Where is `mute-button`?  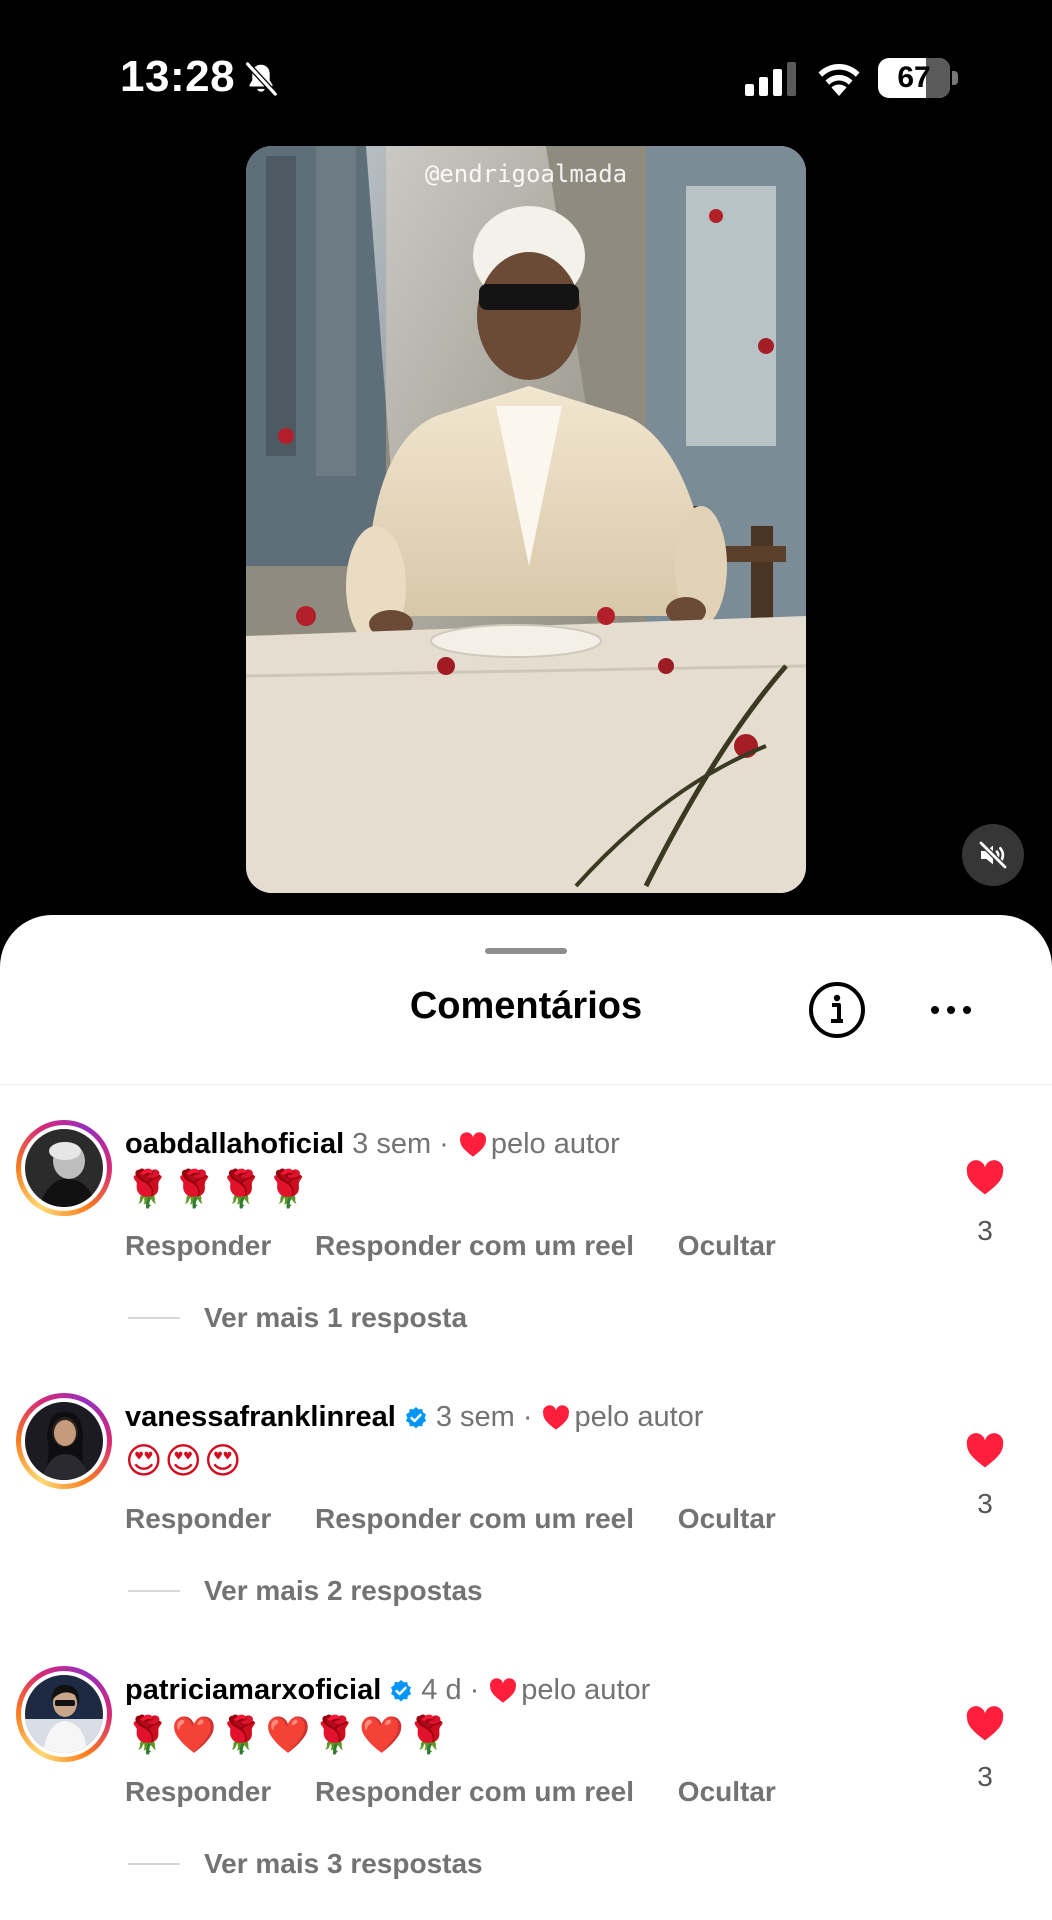 mute-button is located at coordinates (993, 855).